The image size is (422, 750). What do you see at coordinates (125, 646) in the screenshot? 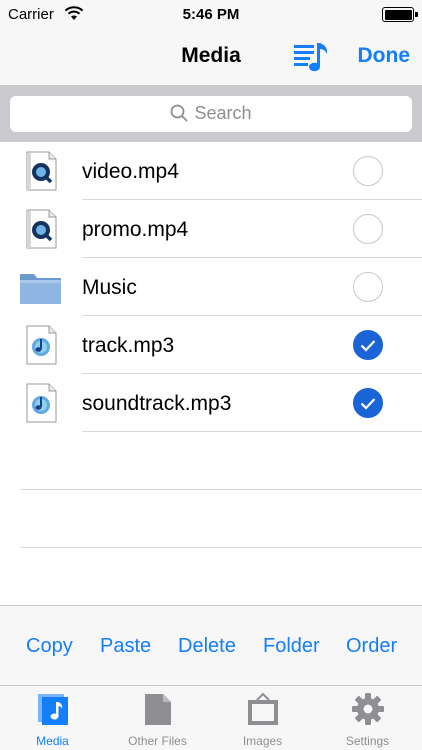
I see `paste-button: Paste` at bounding box center [125, 646].